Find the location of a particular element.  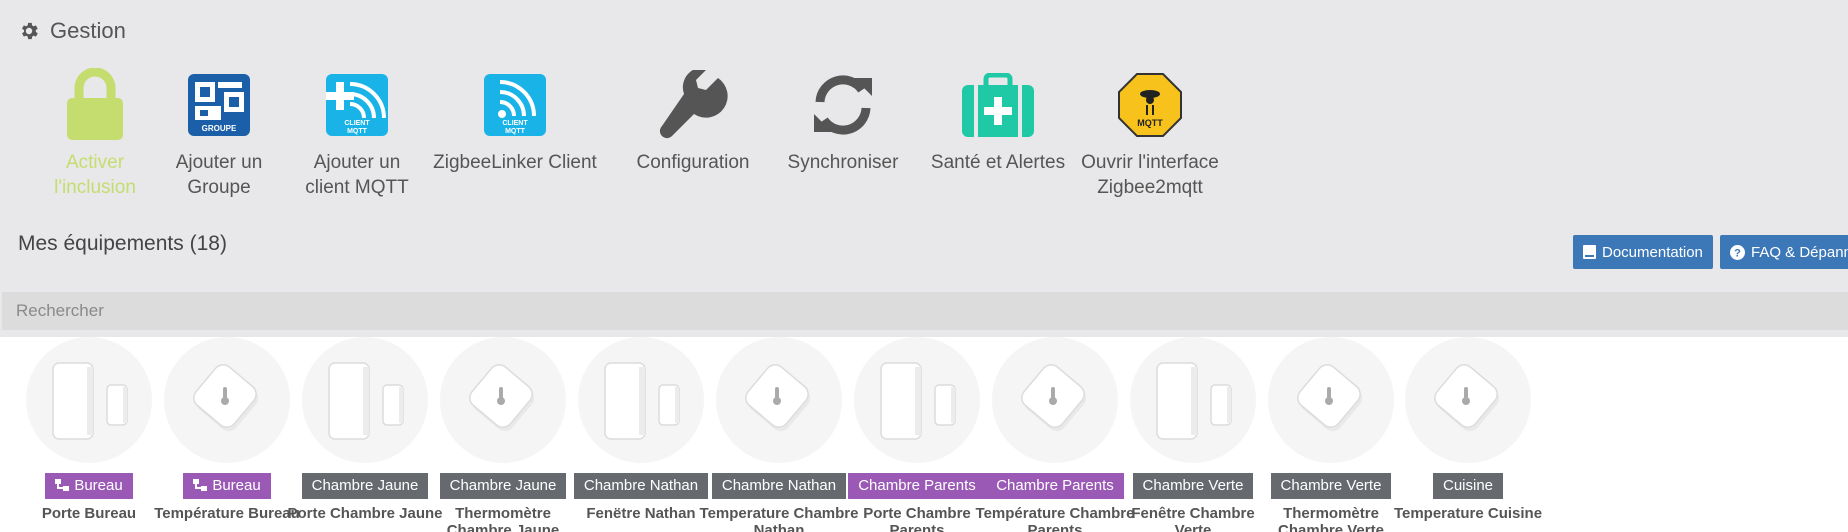

configuration-label: Configuration is located at coordinates (693, 162).